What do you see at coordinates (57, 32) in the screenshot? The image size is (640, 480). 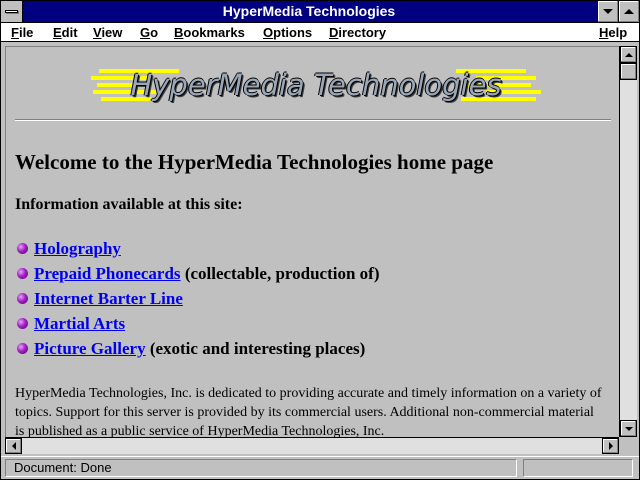 I see `menu-edit-mnemonic: E` at bounding box center [57, 32].